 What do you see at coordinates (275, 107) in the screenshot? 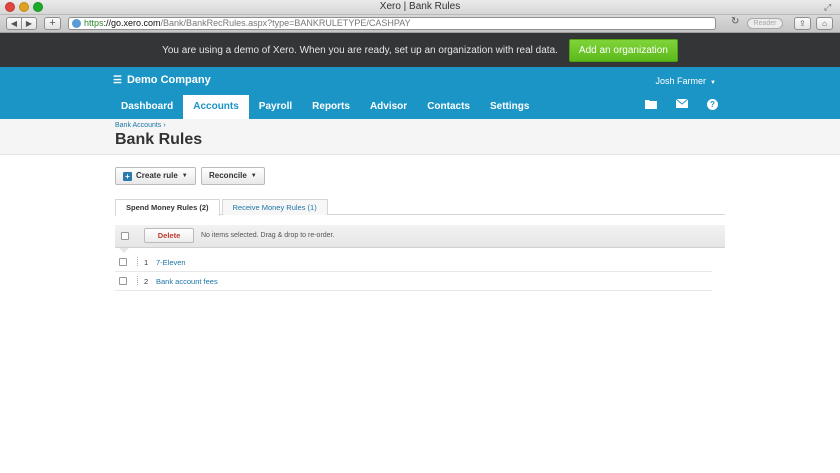
I see `nav-tab-payroll: Payroll` at bounding box center [275, 107].